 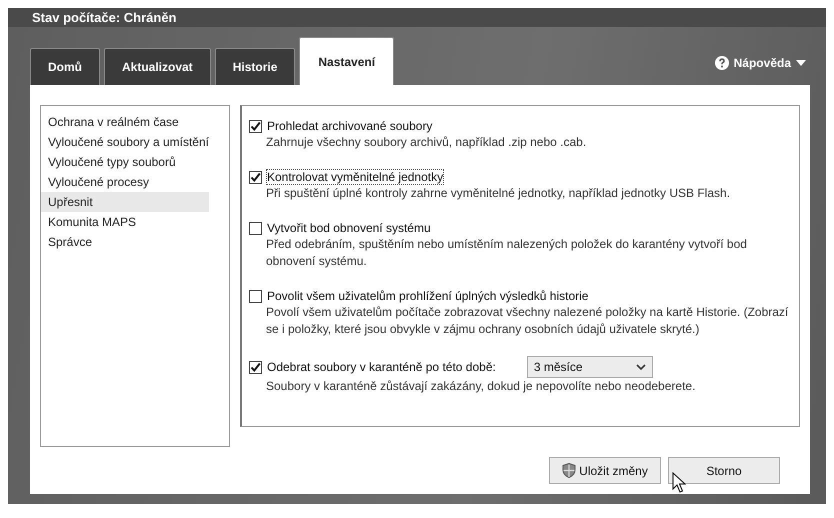 I want to click on tab: Nastavení, so click(x=346, y=61).